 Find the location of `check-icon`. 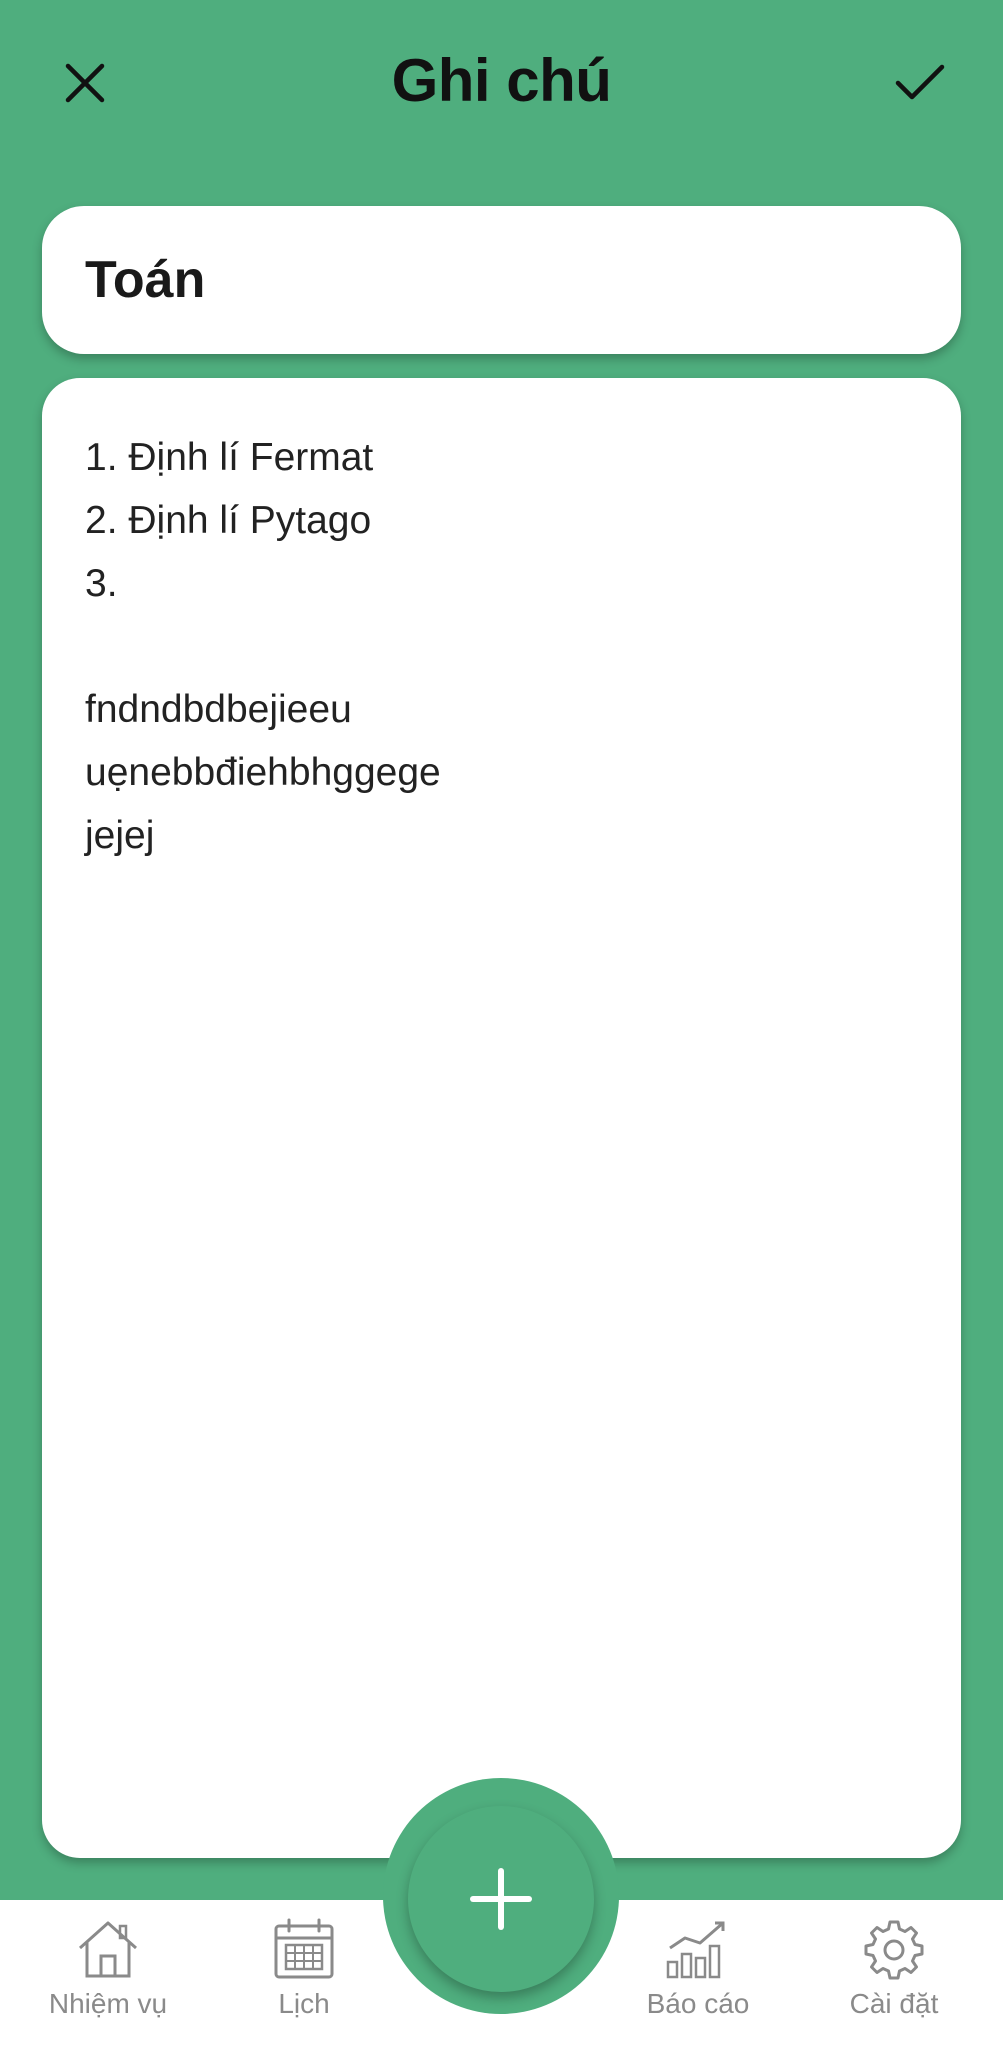

check-icon is located at coordinates (920, 82).